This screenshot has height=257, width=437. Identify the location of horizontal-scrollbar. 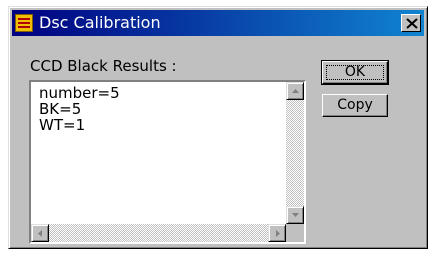
(158, 233).